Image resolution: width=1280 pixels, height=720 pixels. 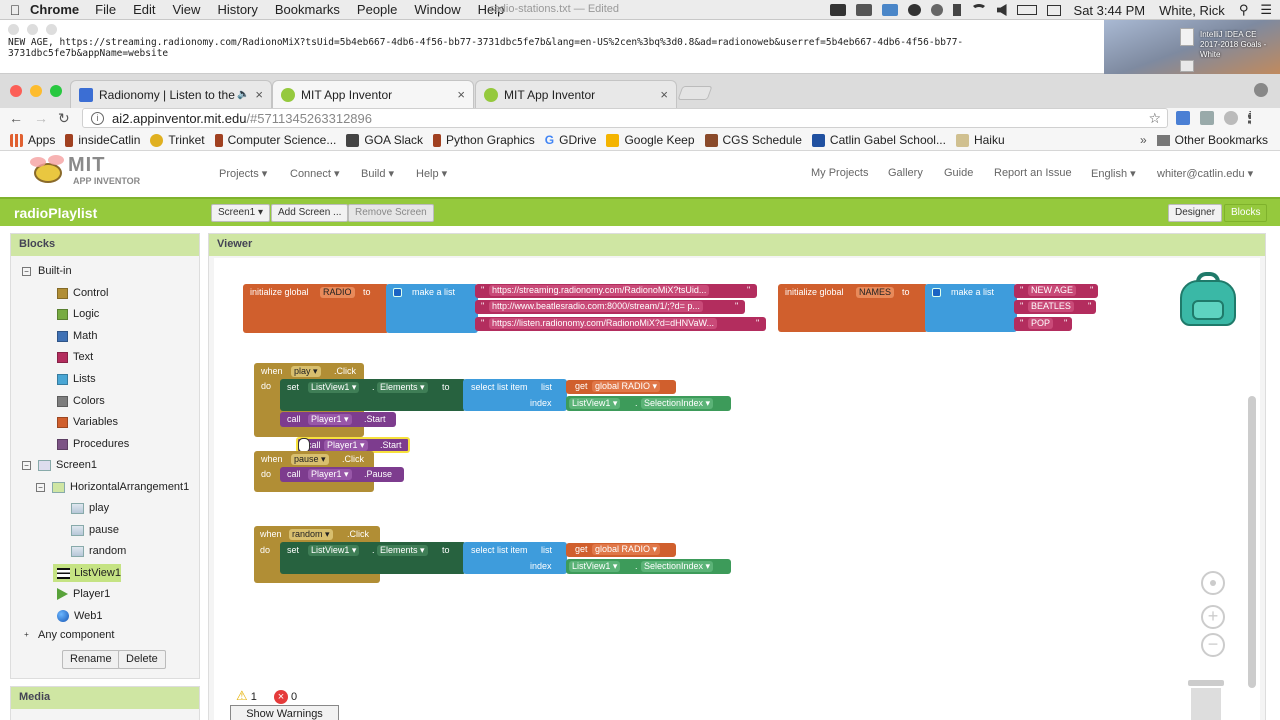 What do you see at coordinates (905, 173) in the screenshot?
I see `link-gallery: Gallery` at bounding box center [905, 173].